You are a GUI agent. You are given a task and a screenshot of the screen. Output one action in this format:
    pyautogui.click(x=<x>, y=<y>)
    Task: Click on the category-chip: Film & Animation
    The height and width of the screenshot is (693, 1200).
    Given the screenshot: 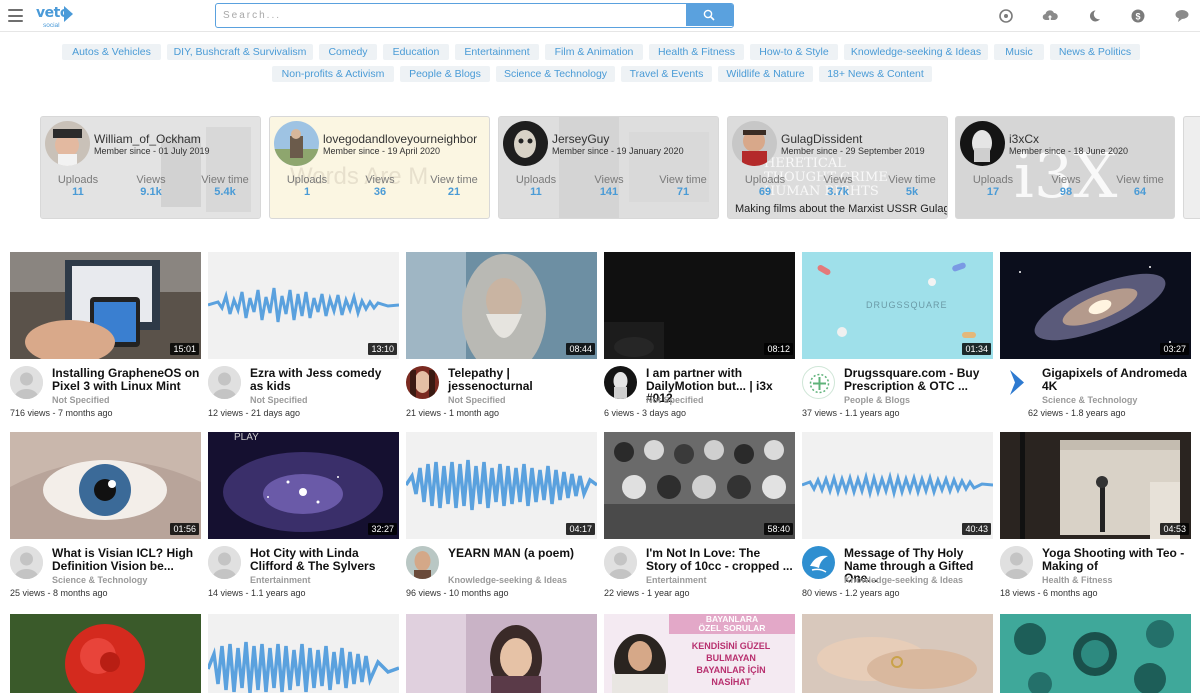 What is the action you would take?
    pyautogui.click(x=594, y=52)
    